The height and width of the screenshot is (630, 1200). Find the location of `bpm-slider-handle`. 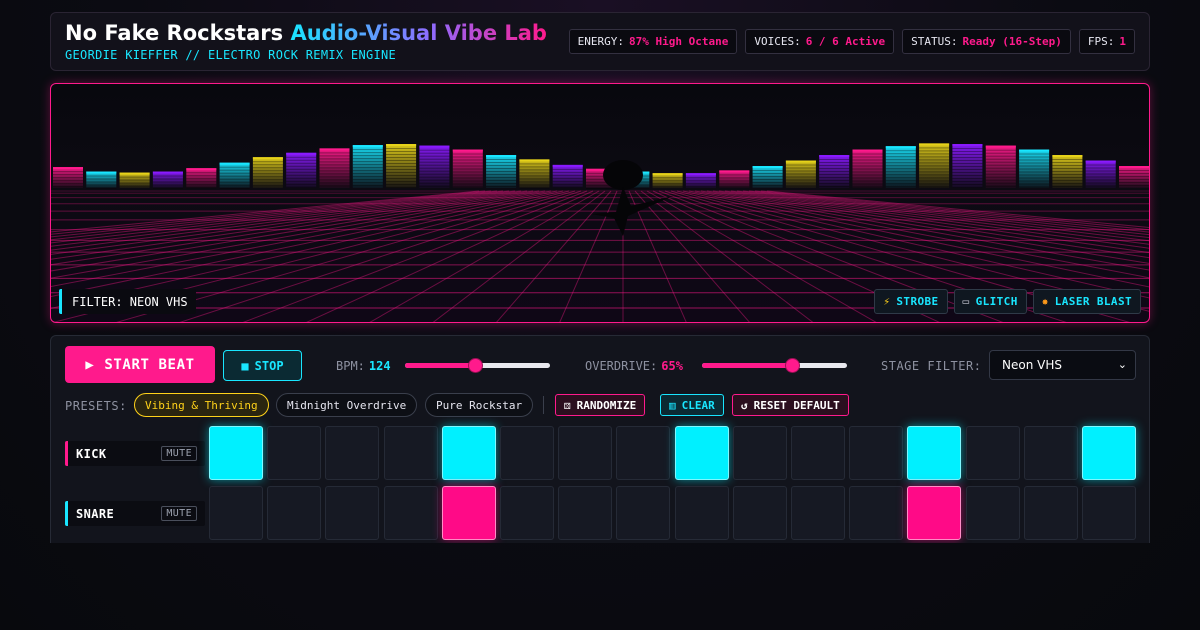

bpm-slider-handle is located at coordinates (475, 365).